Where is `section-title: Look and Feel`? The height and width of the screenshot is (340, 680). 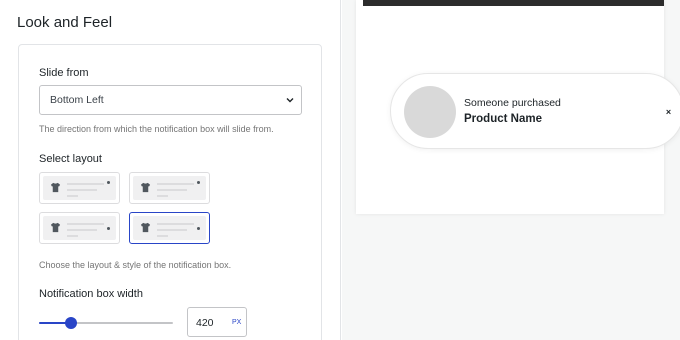 section-title: Look and Feel is located at coordinates (65, 22).